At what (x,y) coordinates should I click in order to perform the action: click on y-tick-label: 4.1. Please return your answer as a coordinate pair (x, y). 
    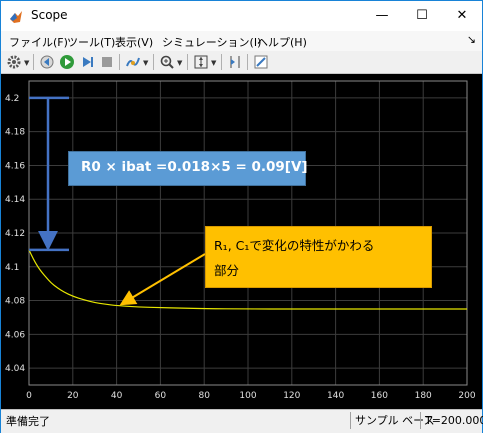
    Looking at the image, I should click on (12, 268).